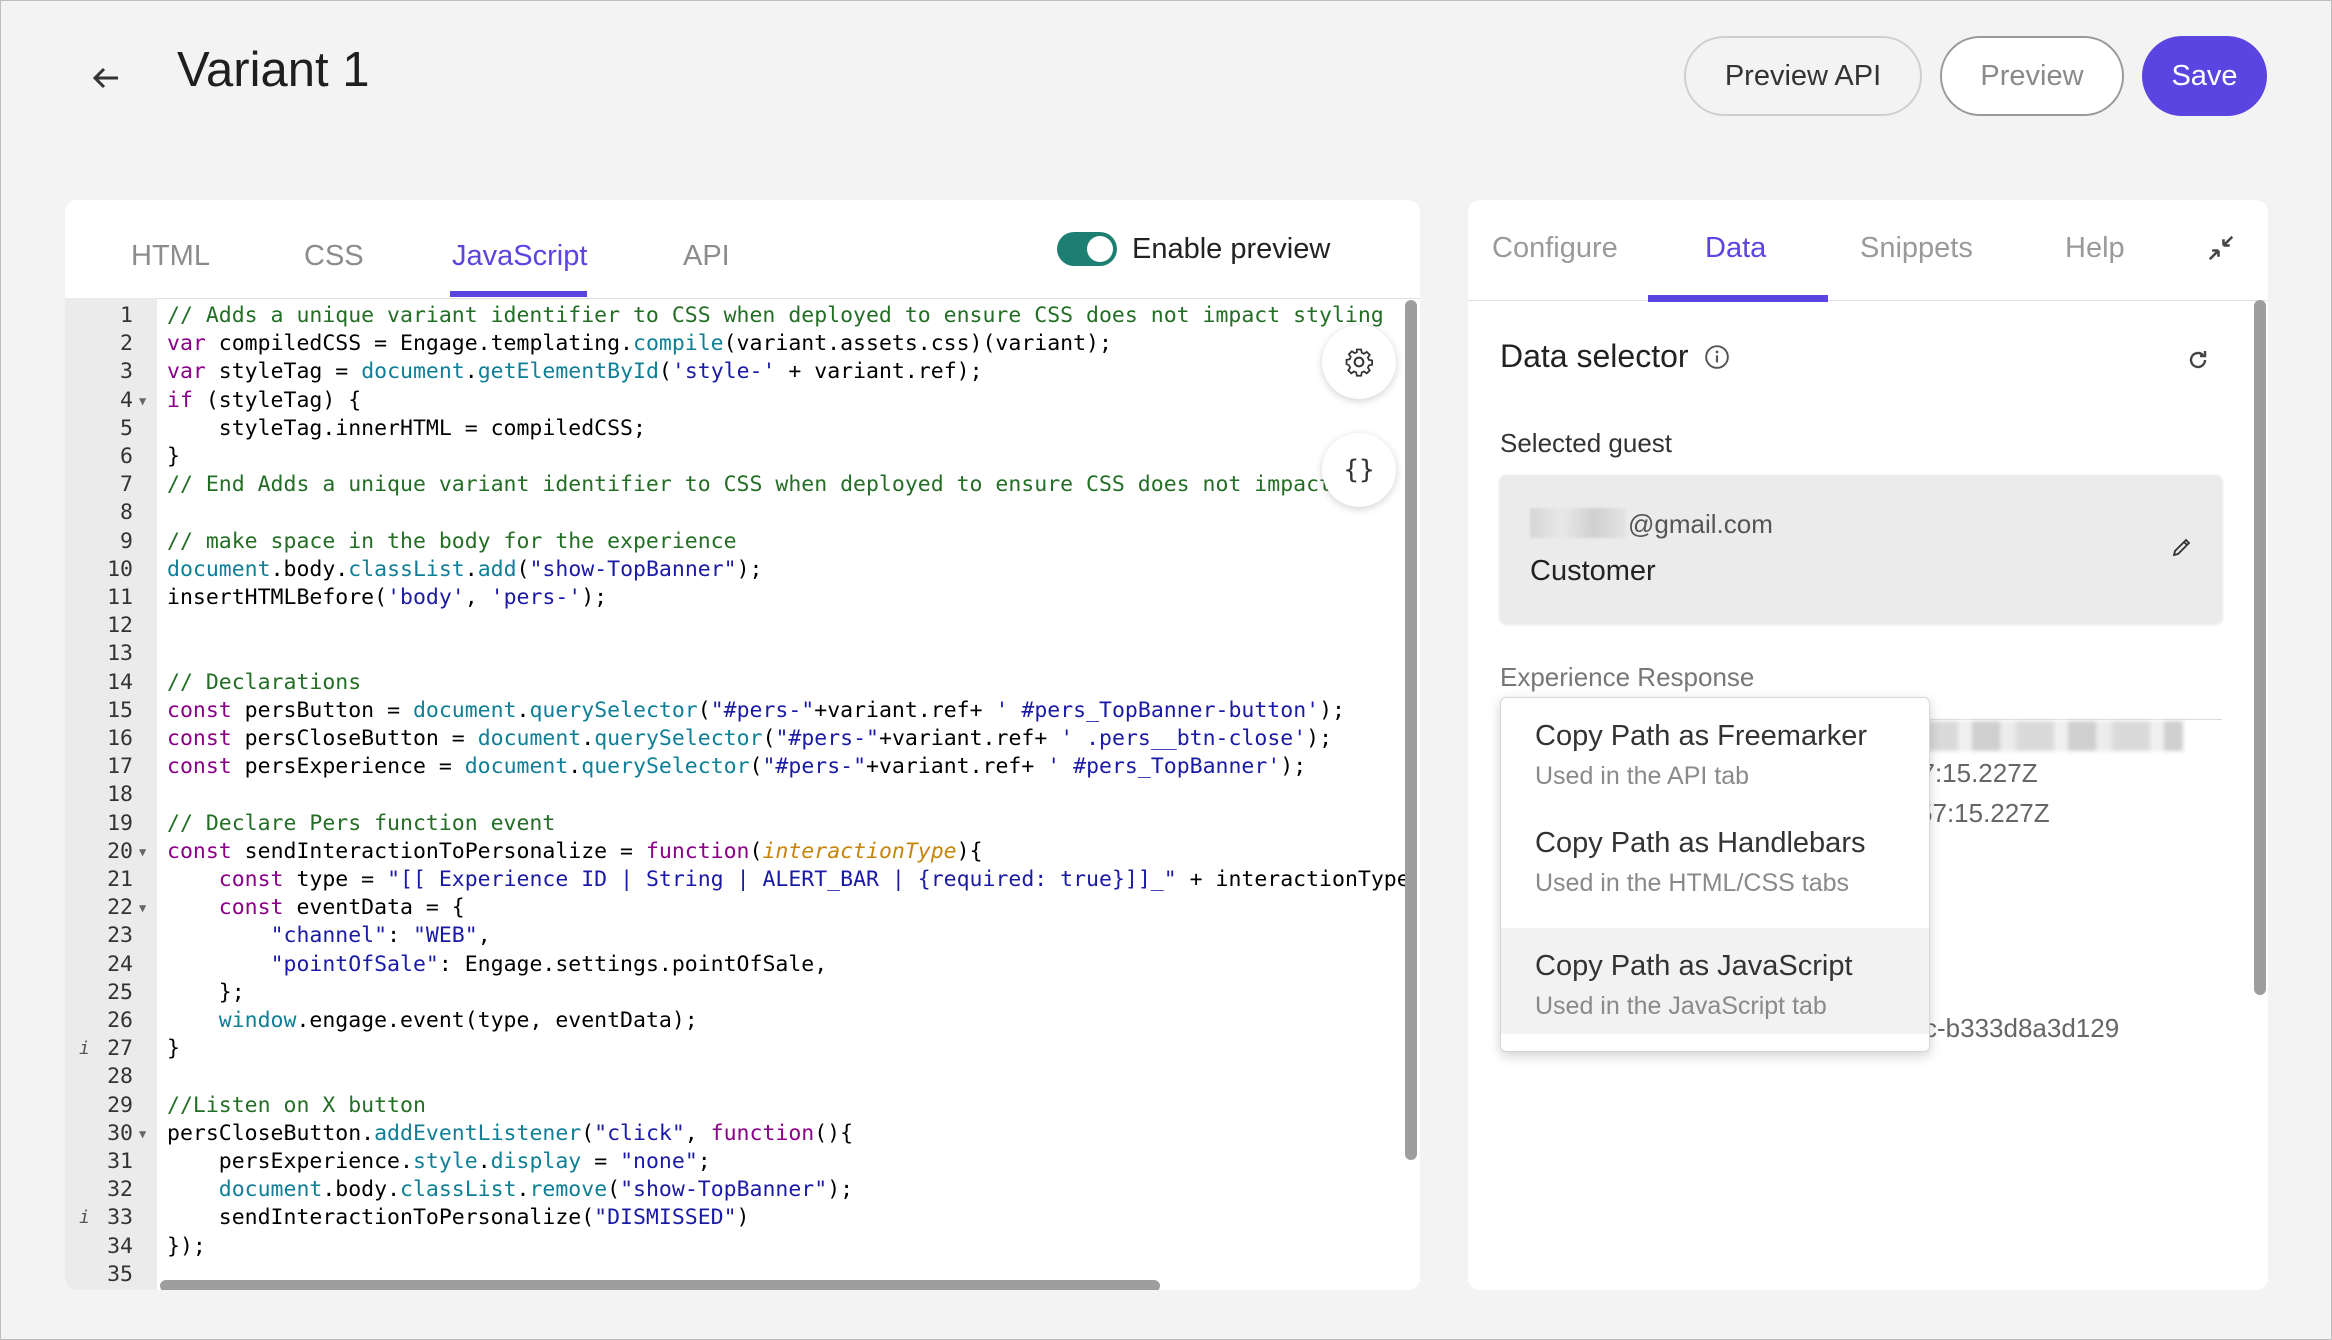  What do you see at coordinates (126, 485) in the screenshot?
I see `line-number: 7` at bounding box center [126, 485].